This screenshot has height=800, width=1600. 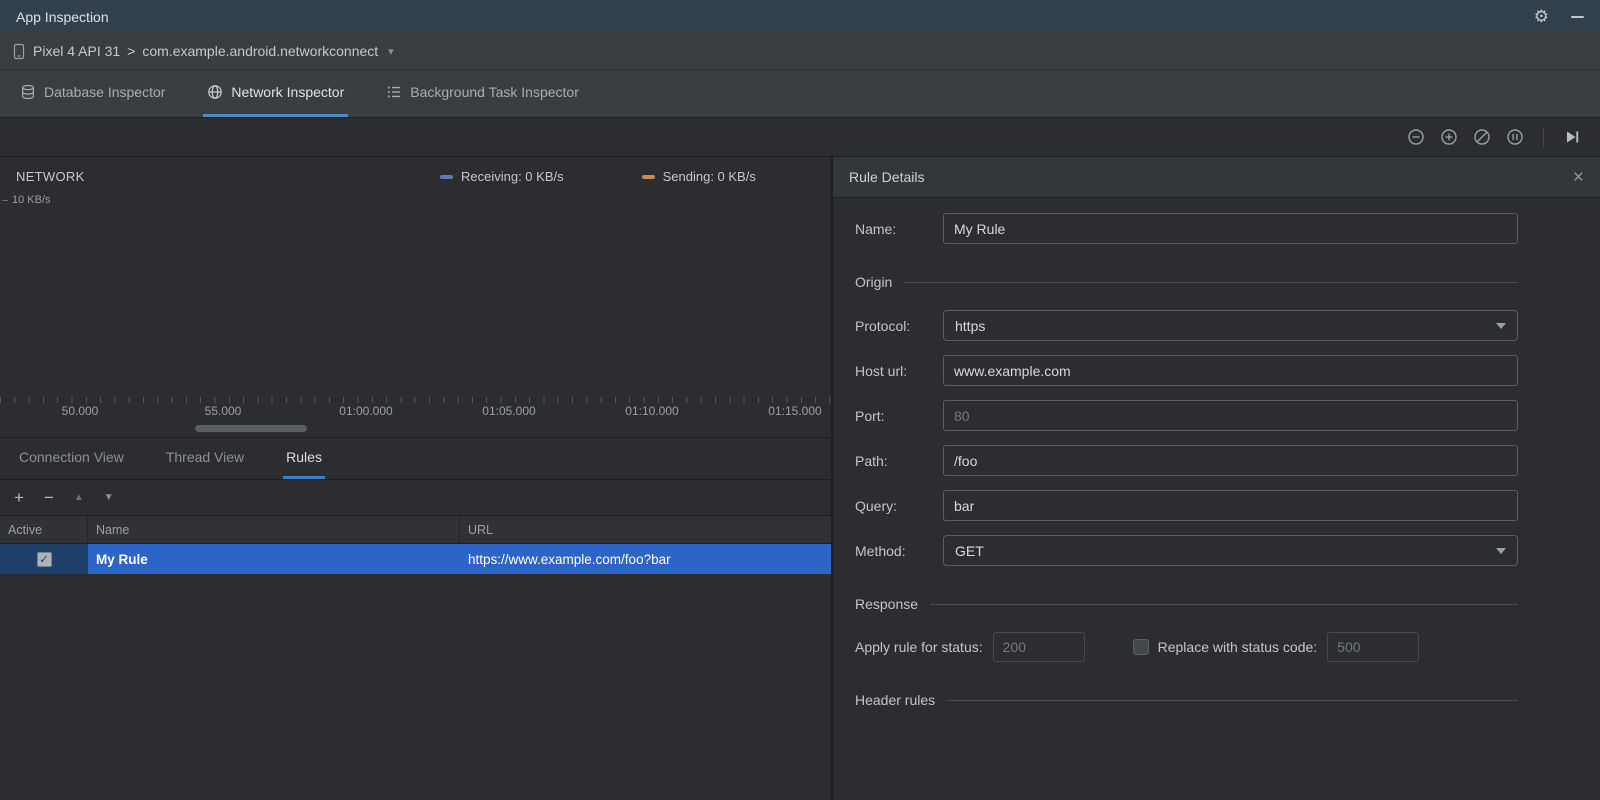 What do you see at coordinates (62, 16) in the screenshot?
I see `window-title: App Inspection` at bounding box center [62, 16].